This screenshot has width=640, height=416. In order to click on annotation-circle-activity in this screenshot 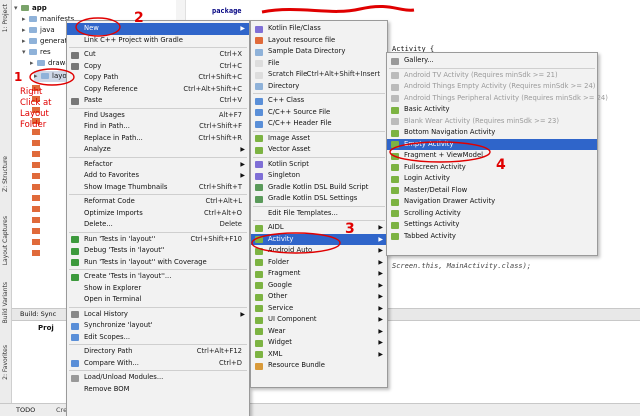, I will do `click(296, 243)`.